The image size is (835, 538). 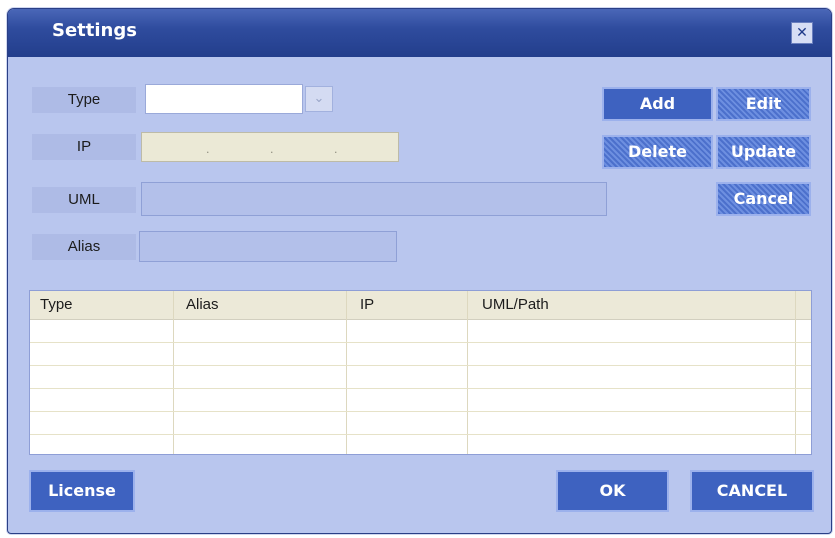 I want to click on column-header-uml-path: UML/Path, so click(x=631, y=305).